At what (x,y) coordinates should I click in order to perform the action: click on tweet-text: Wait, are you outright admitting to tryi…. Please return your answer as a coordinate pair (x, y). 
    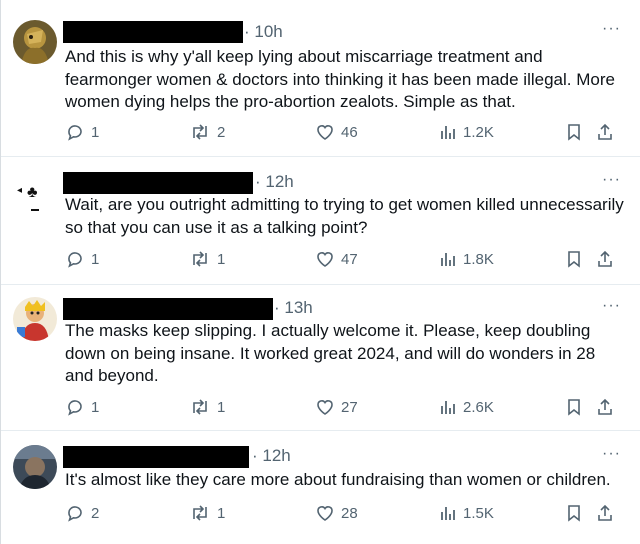
    Looking at the image, I should click on (344, 216).